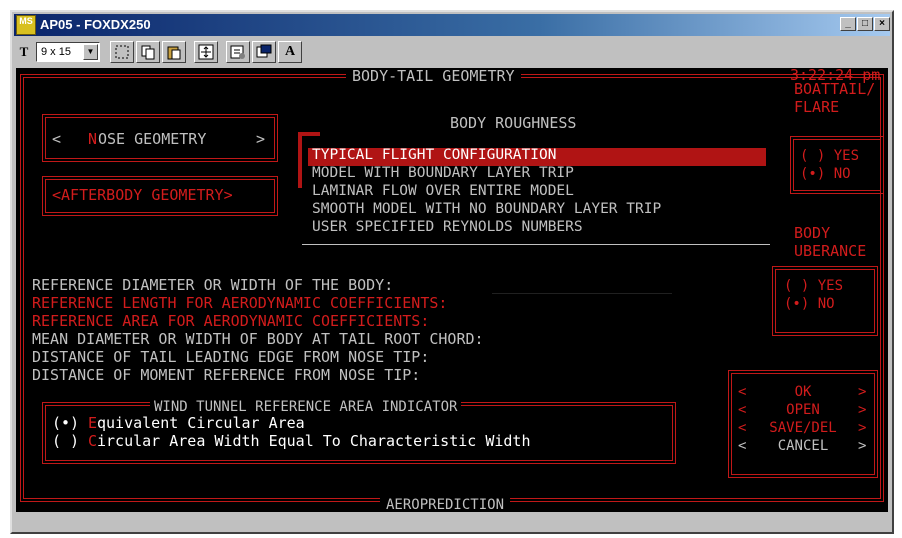  I want to click on mark-icon, so click(122, 52).